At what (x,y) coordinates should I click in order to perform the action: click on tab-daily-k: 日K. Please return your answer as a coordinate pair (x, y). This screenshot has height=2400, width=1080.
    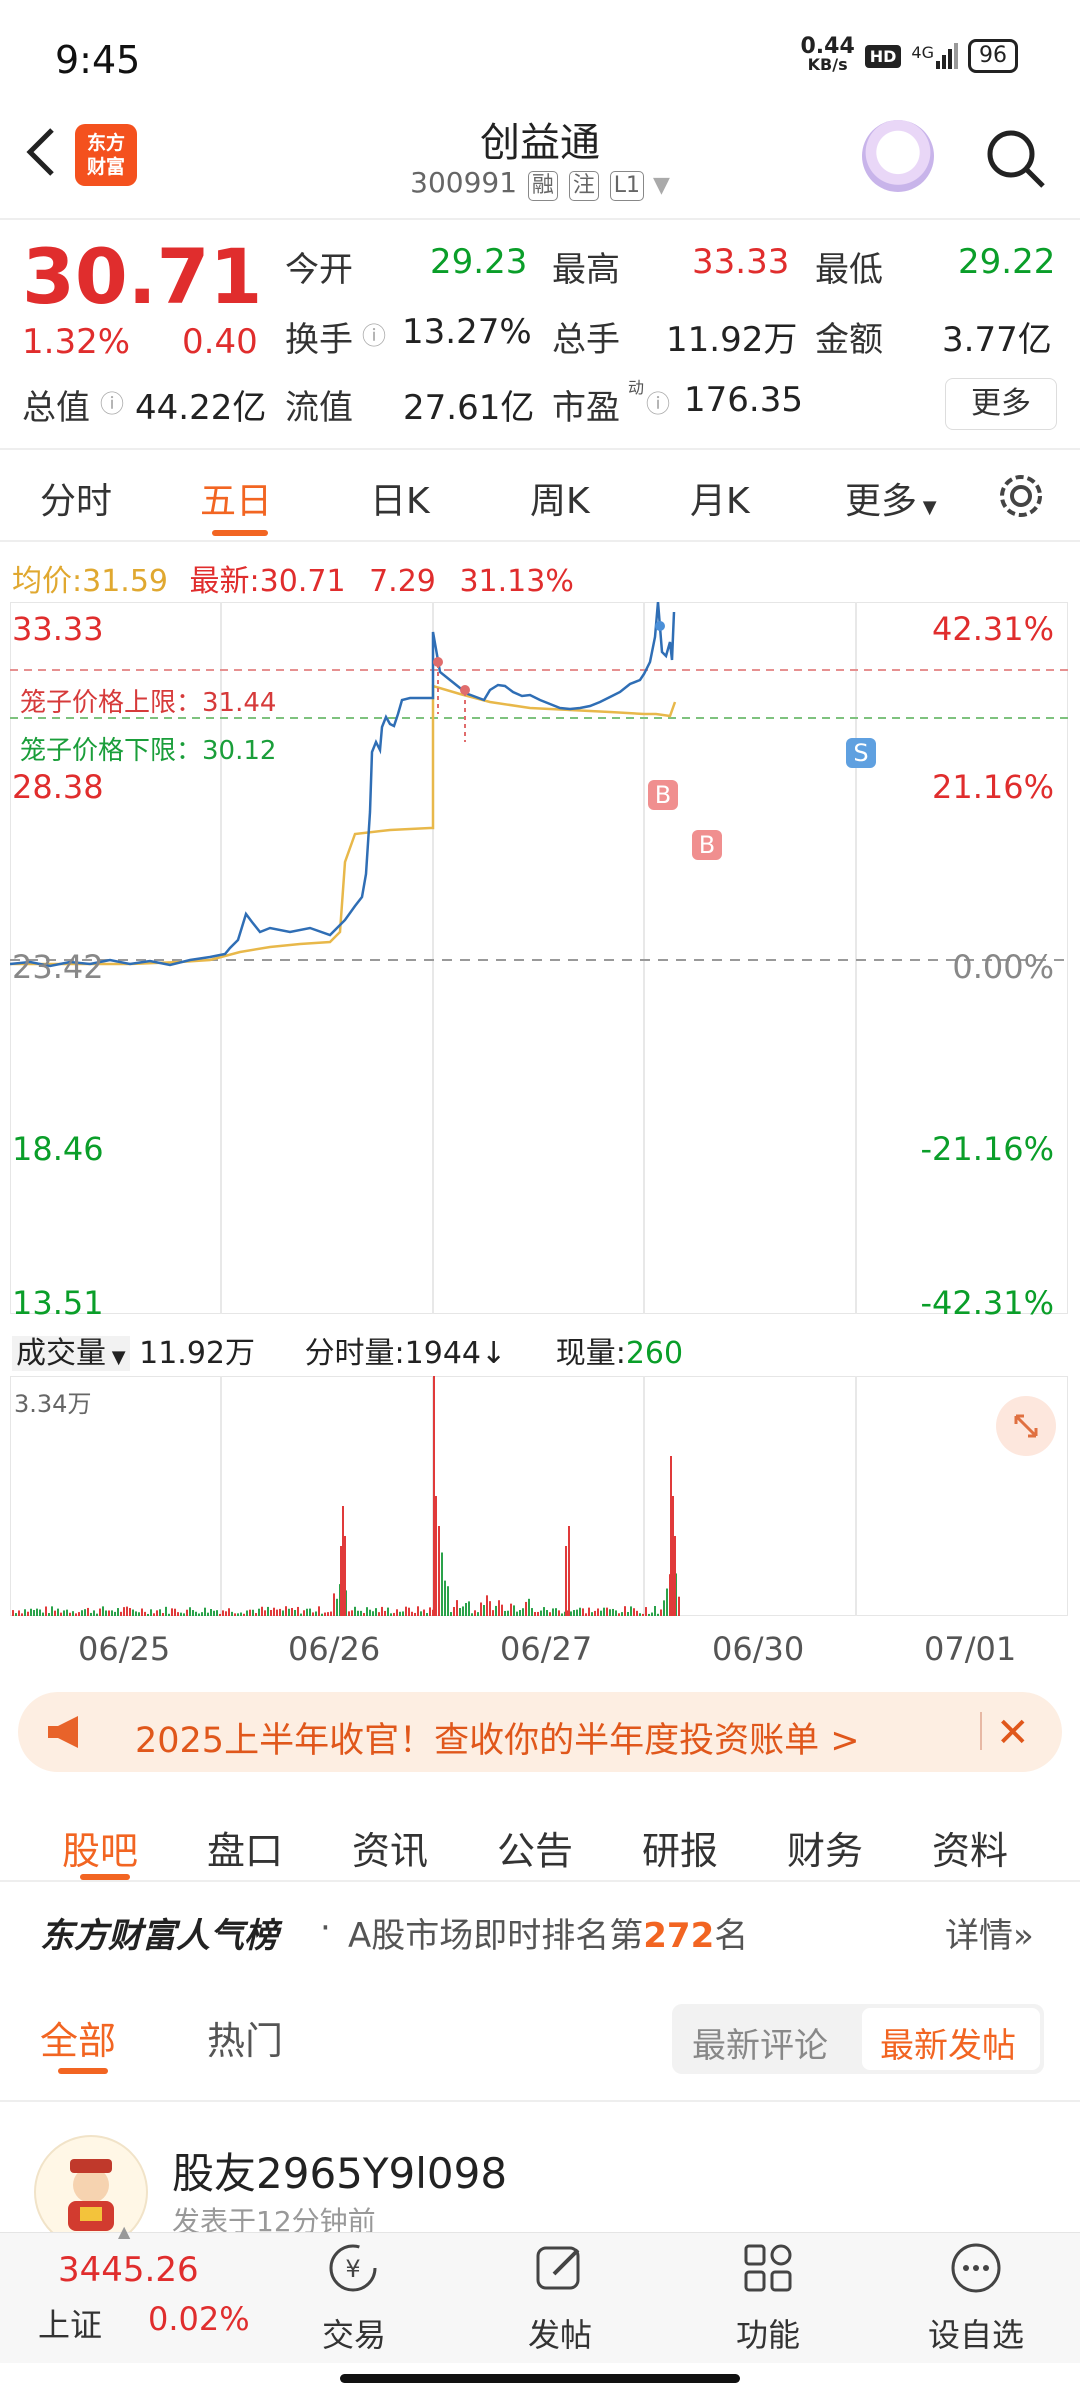
    Looking at the image, I should click on (400, 498).